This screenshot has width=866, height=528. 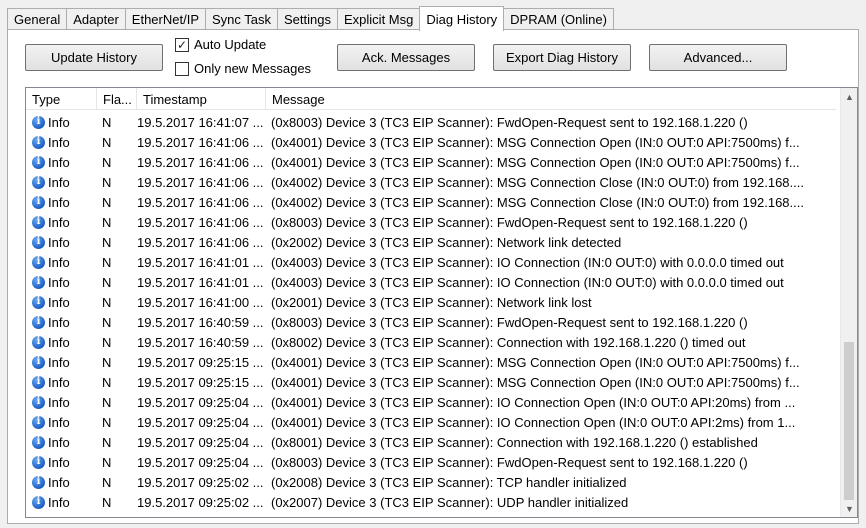 What do you see at coordinates (379, 19) in the screenshot?
I see `tab-explicit-msg: Explicit Msg` at bounding box center [379, 19].